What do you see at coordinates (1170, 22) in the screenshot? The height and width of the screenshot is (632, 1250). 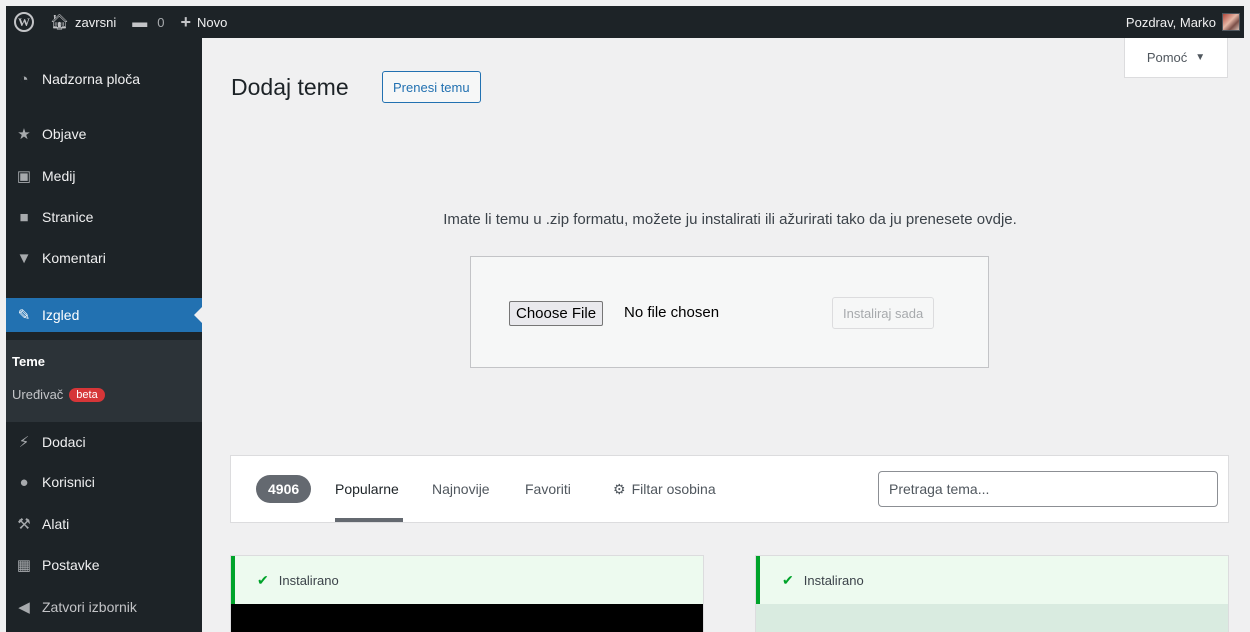 I see `greeting: Pozdrav, Marko` at bounding box center [1170, 22].